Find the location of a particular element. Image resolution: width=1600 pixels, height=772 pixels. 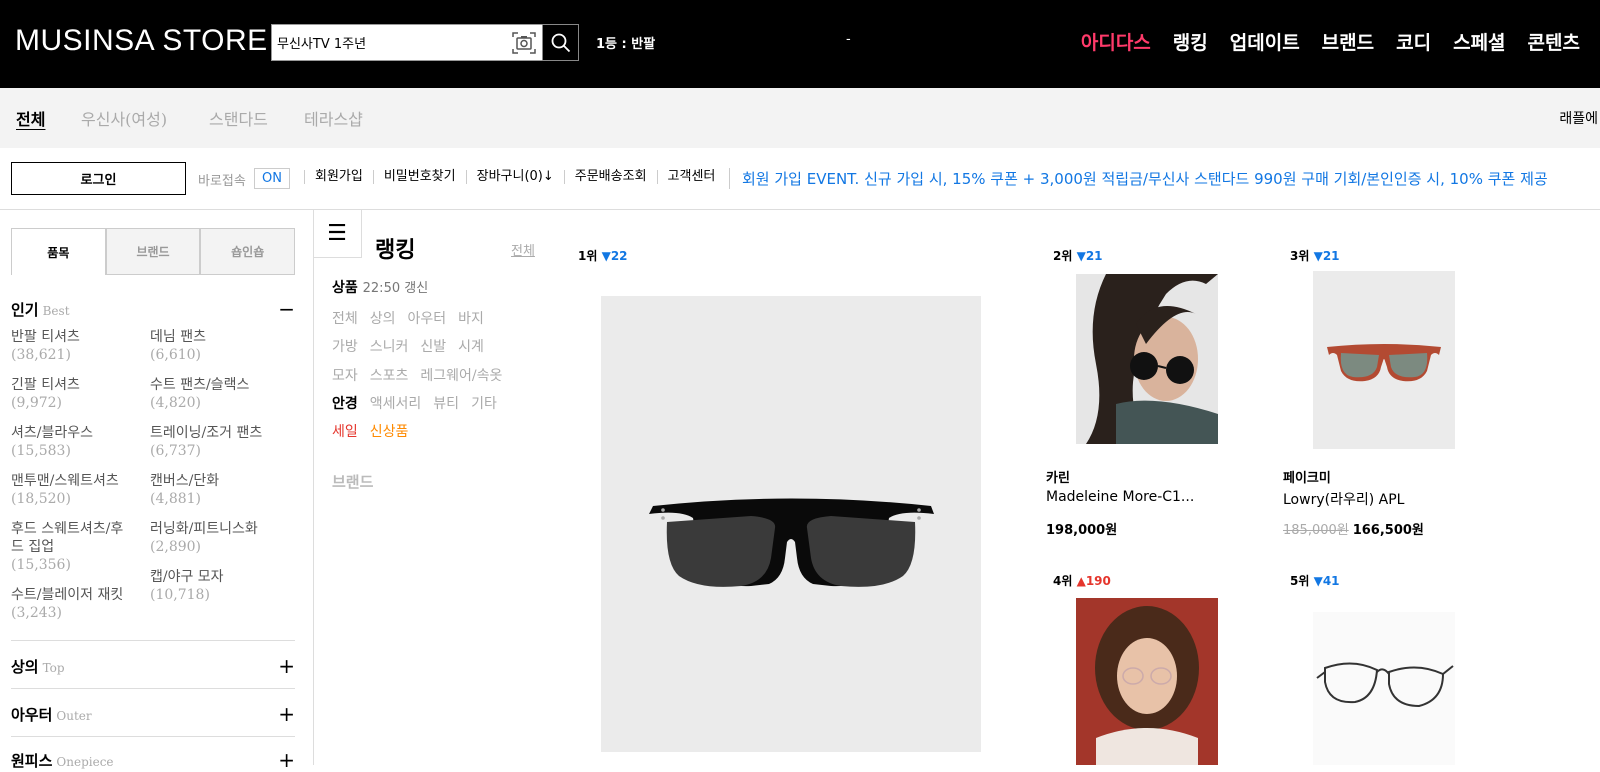

category-subtitle: Best is located at coordinates (56, 311).